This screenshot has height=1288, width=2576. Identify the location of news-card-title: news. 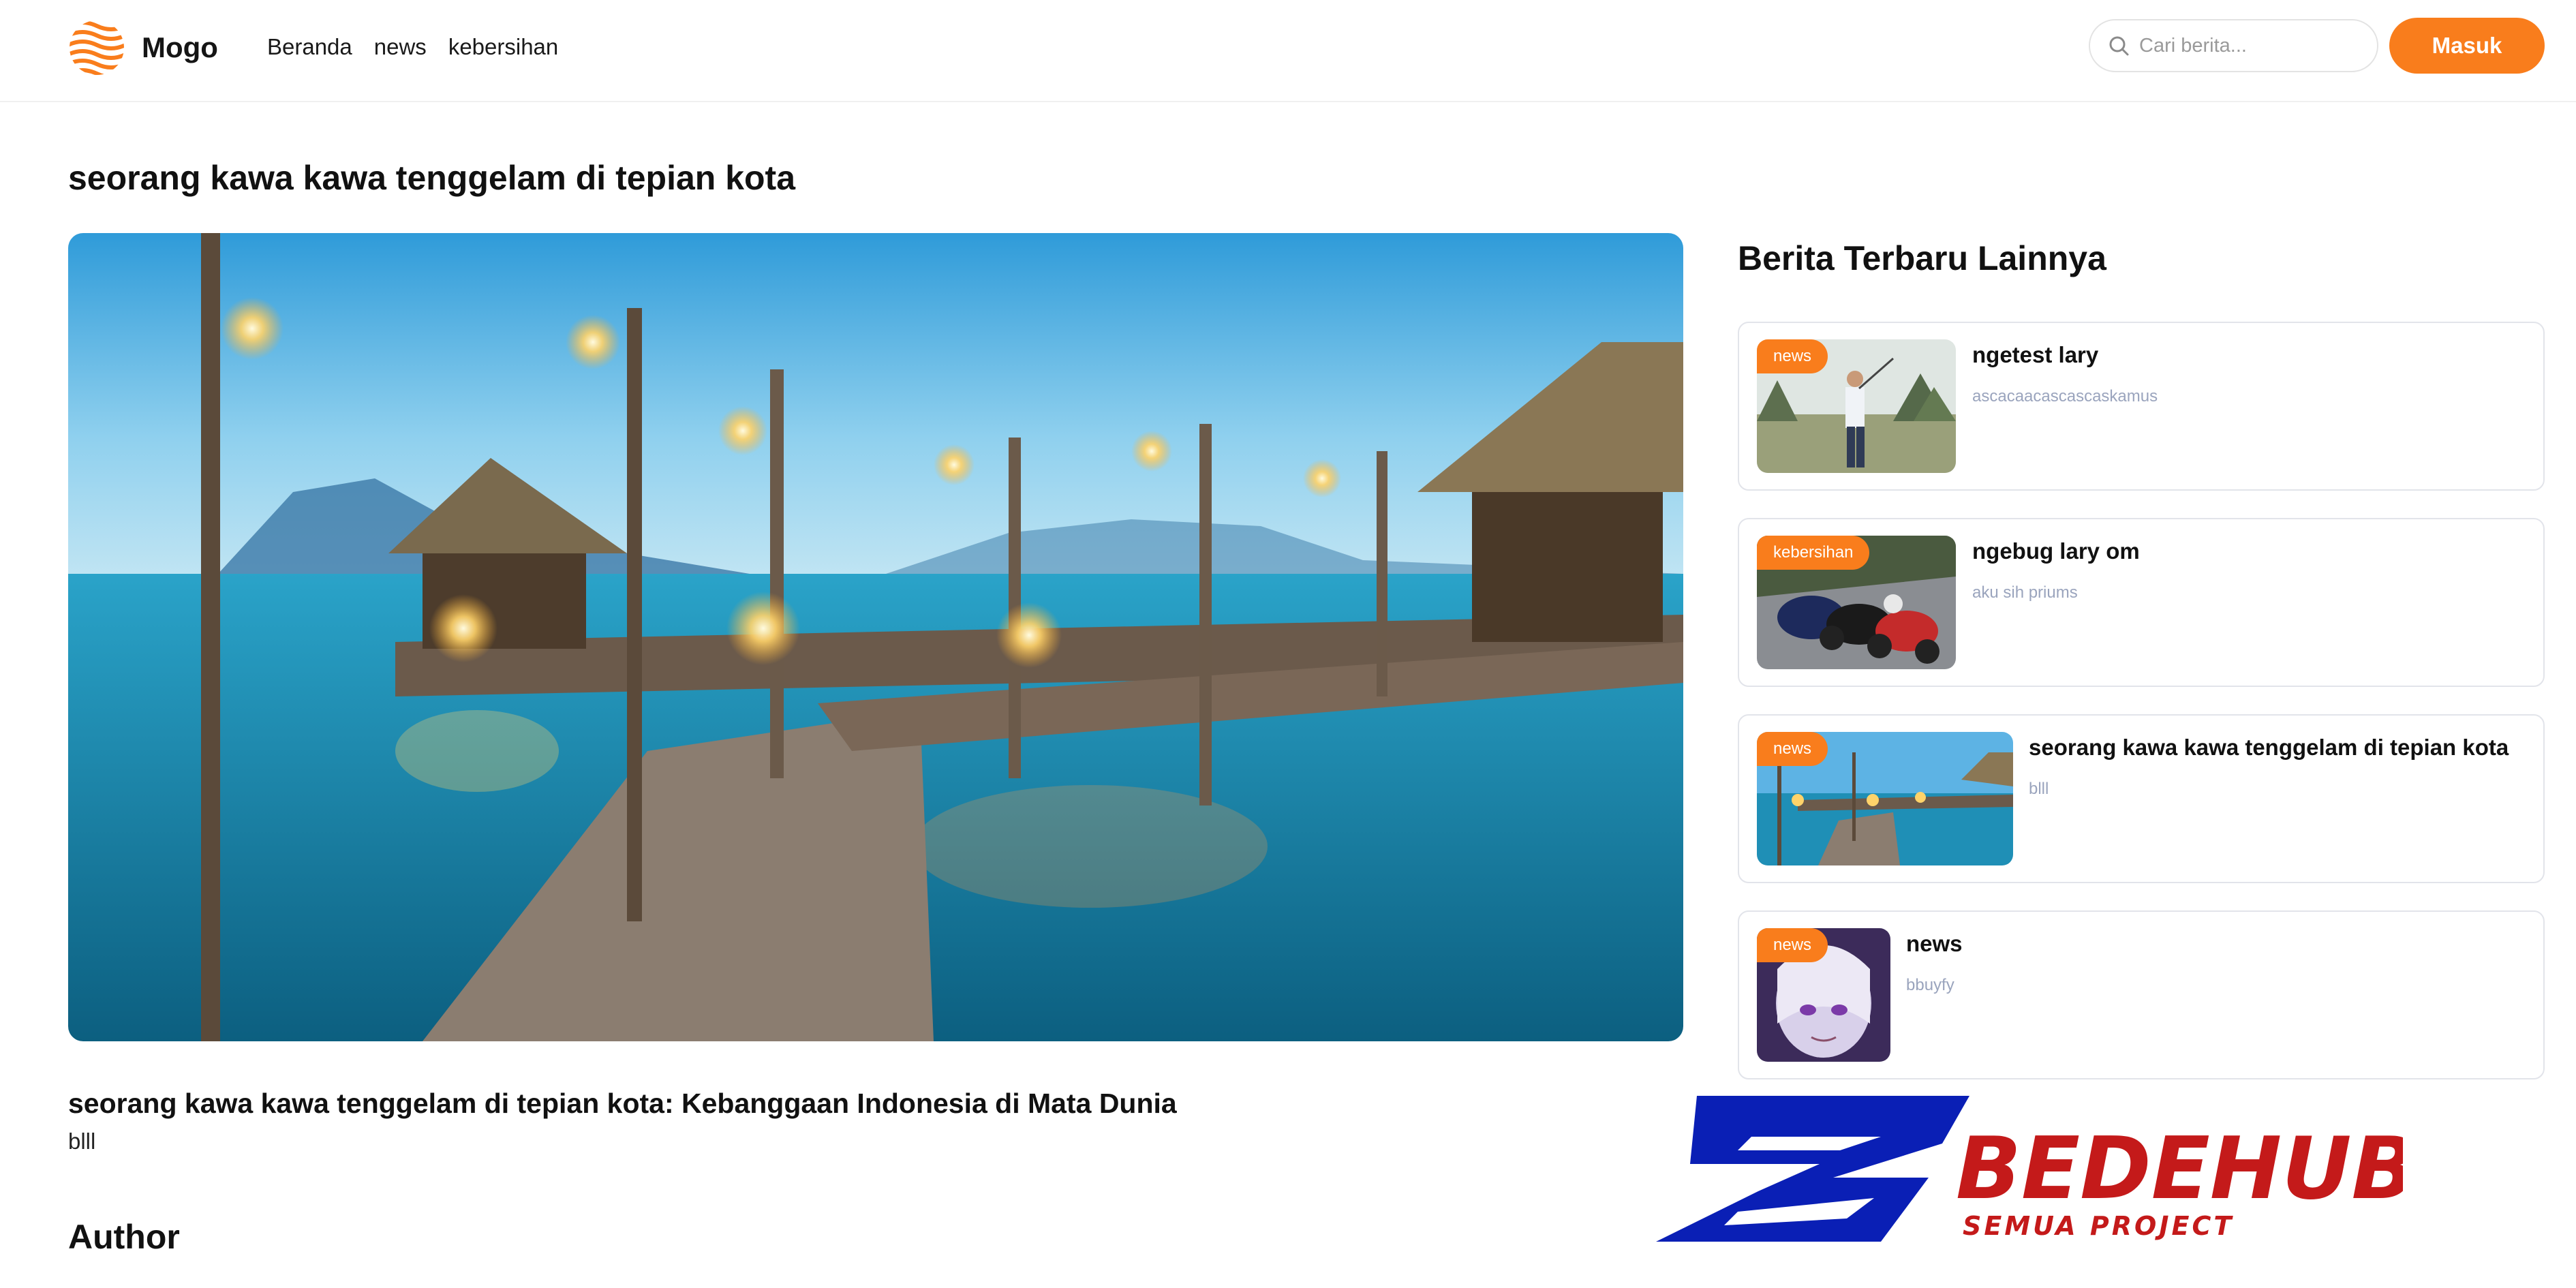
(1934, 943).